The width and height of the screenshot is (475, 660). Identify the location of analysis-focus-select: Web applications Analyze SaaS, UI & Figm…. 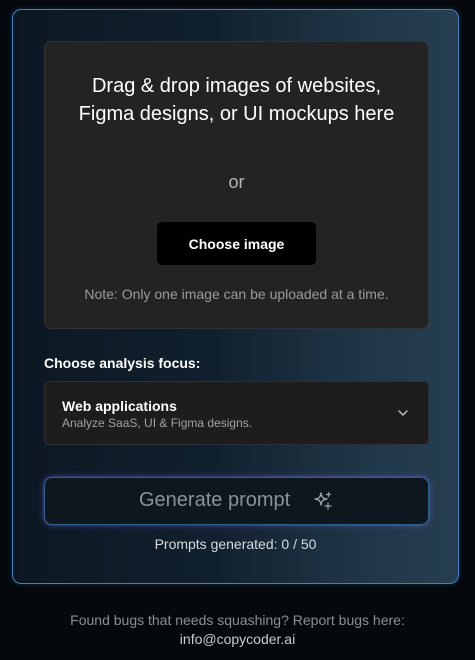
(236, 413).